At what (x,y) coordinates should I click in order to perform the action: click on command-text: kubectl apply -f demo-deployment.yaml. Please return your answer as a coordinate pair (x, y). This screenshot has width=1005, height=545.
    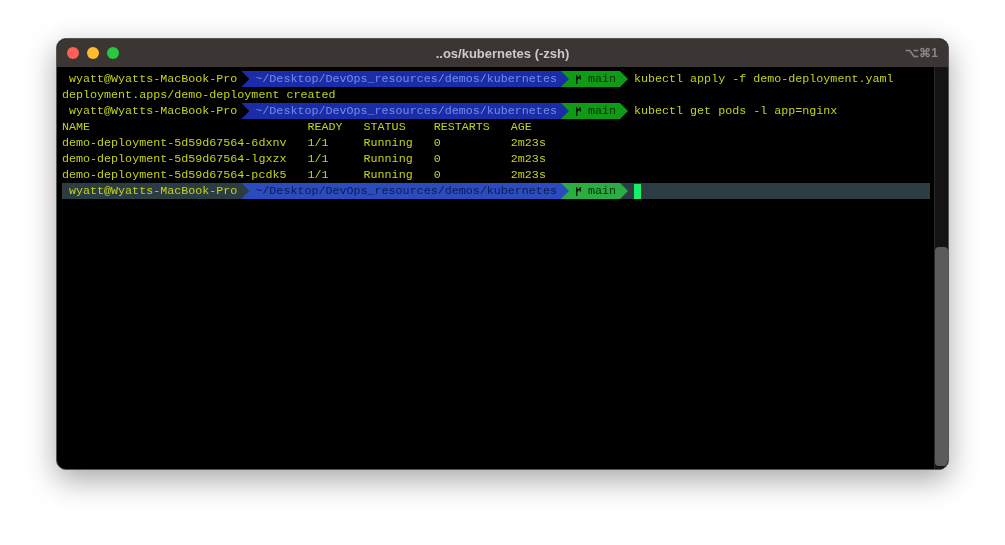
    Looking at the image, I should click on (764, 79).